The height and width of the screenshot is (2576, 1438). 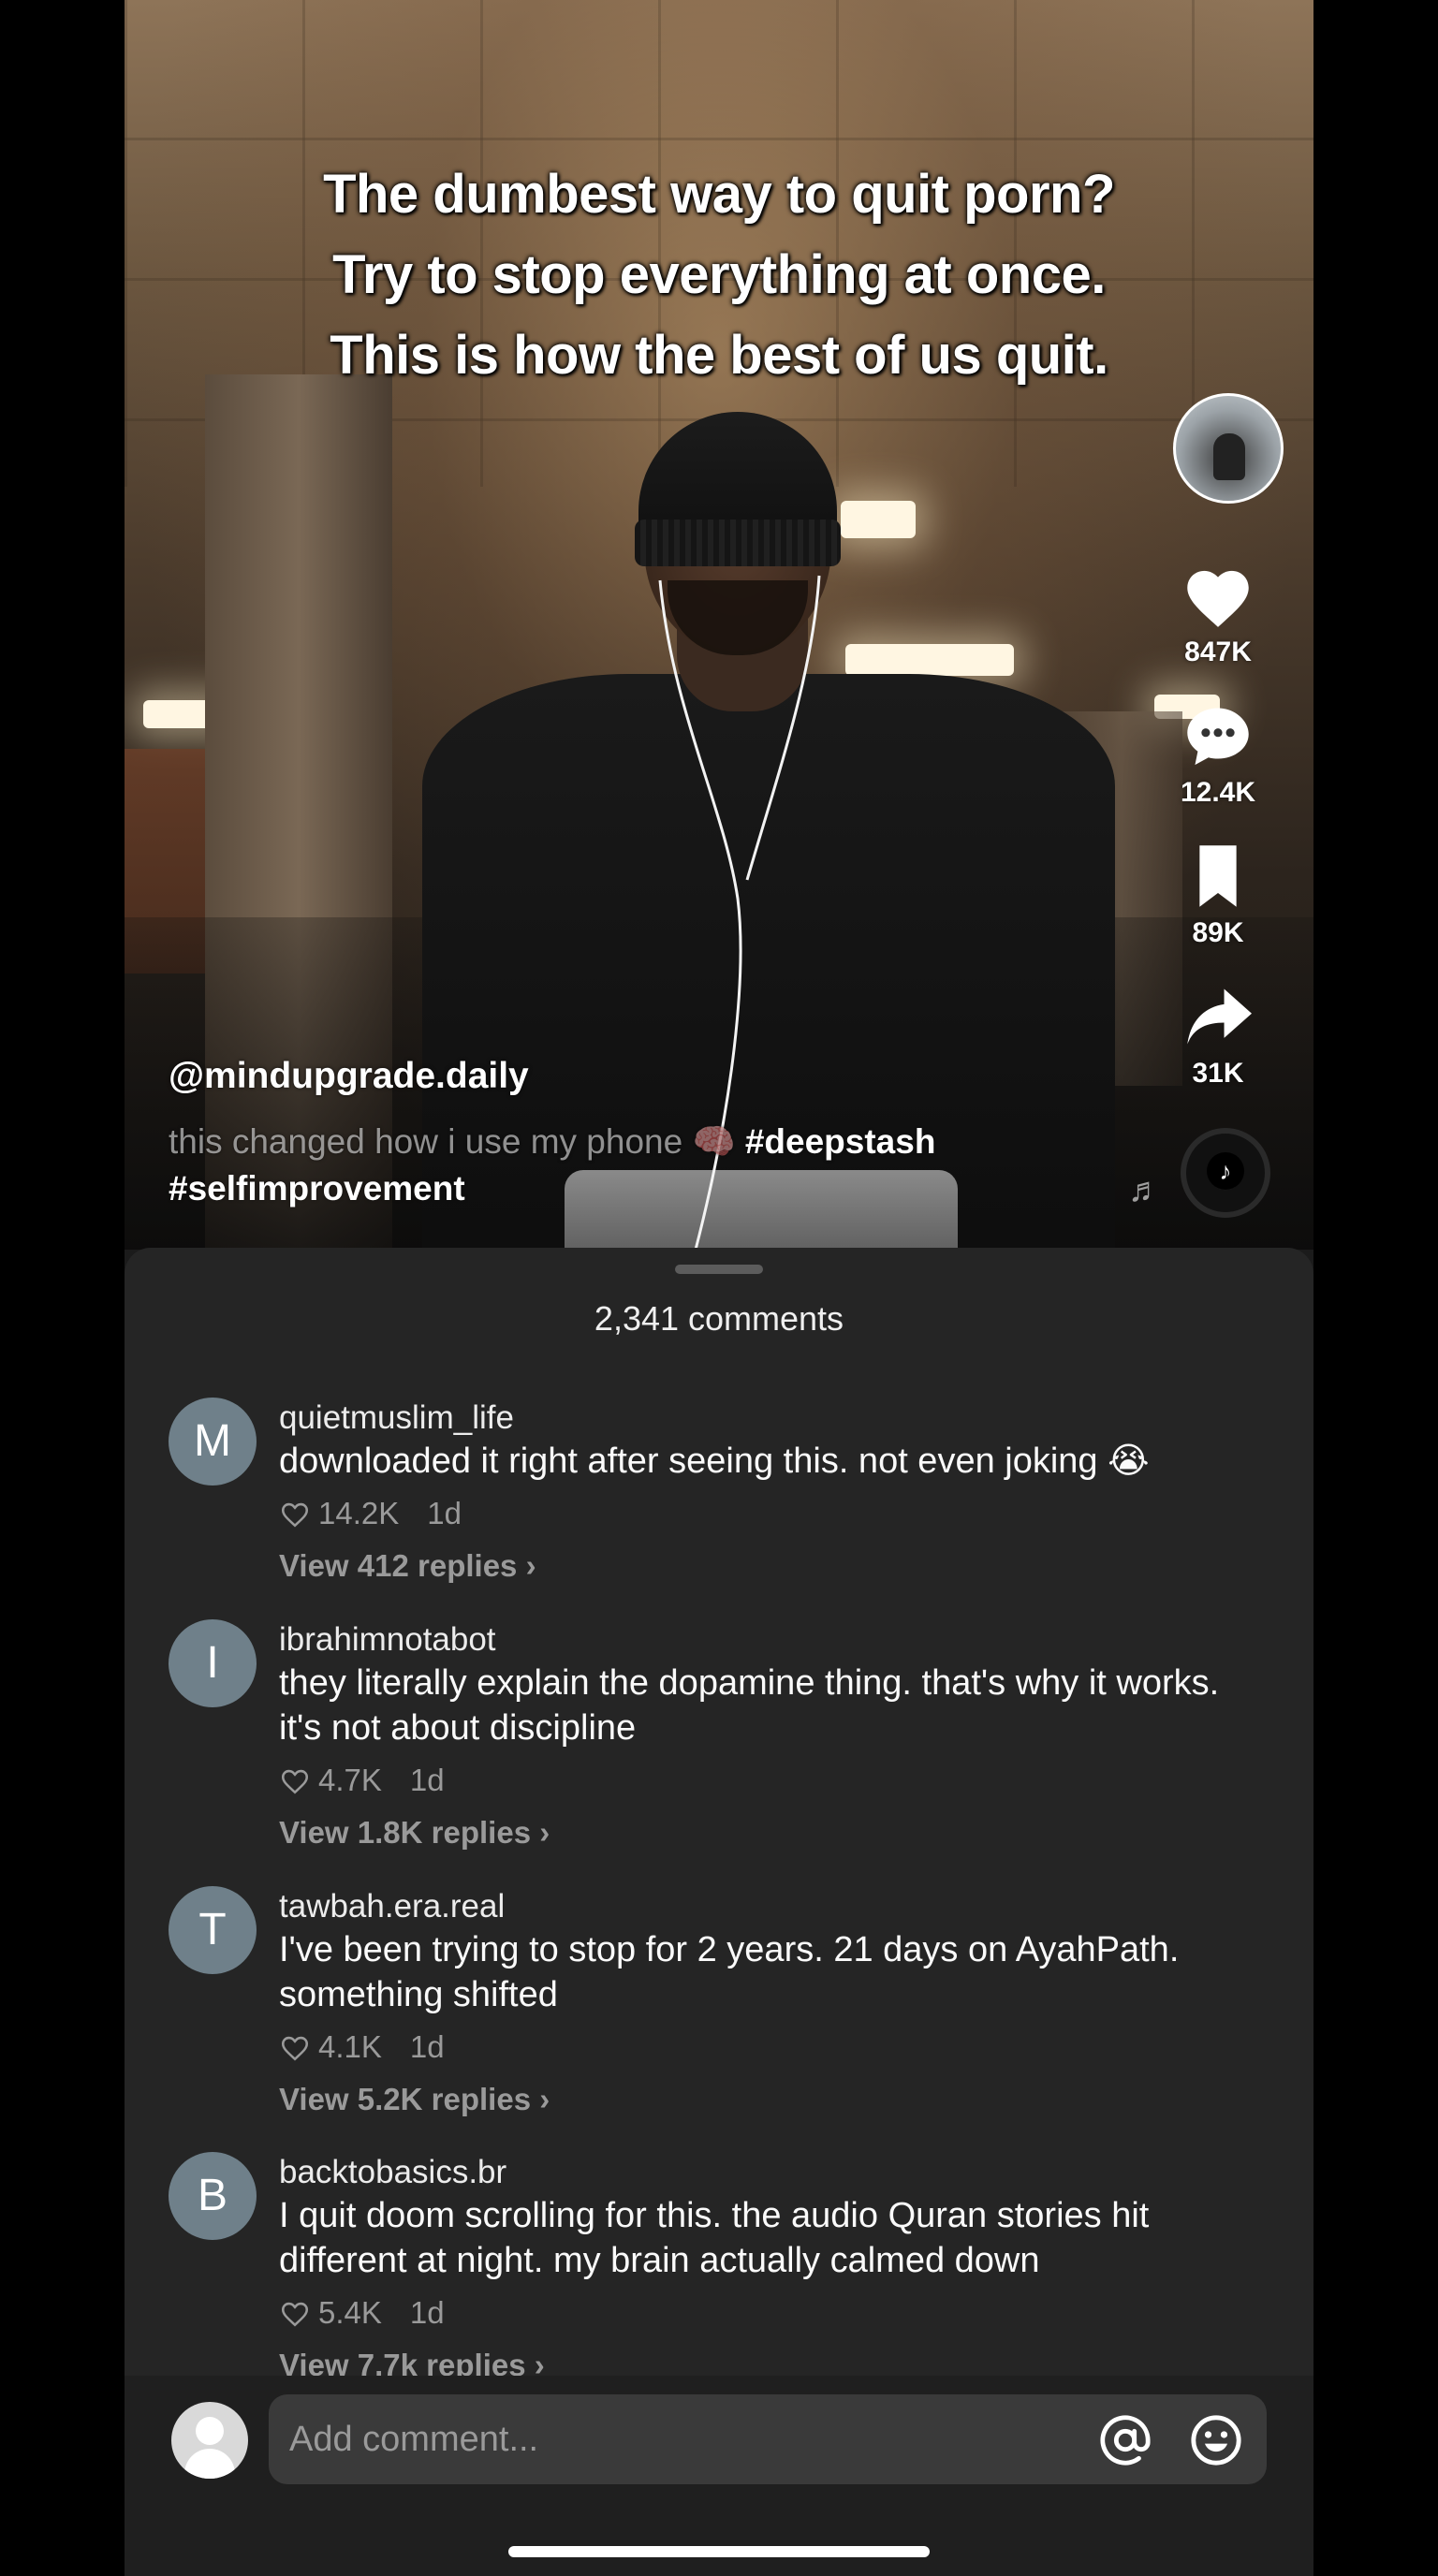 I want to click on comment-like-count: 5.4K, so click(x=350, y=2312).